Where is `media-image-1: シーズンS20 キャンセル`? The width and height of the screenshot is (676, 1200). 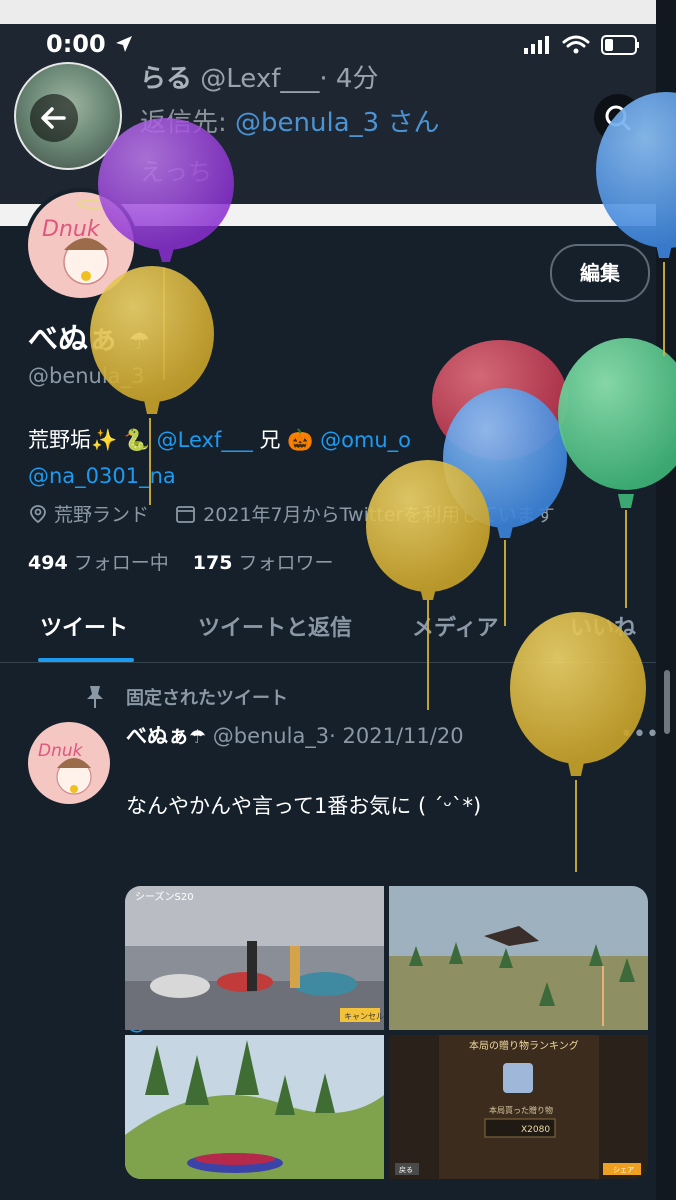 media-image-1: シーズンS20 キャンセル is located at coordinates (254, 958).